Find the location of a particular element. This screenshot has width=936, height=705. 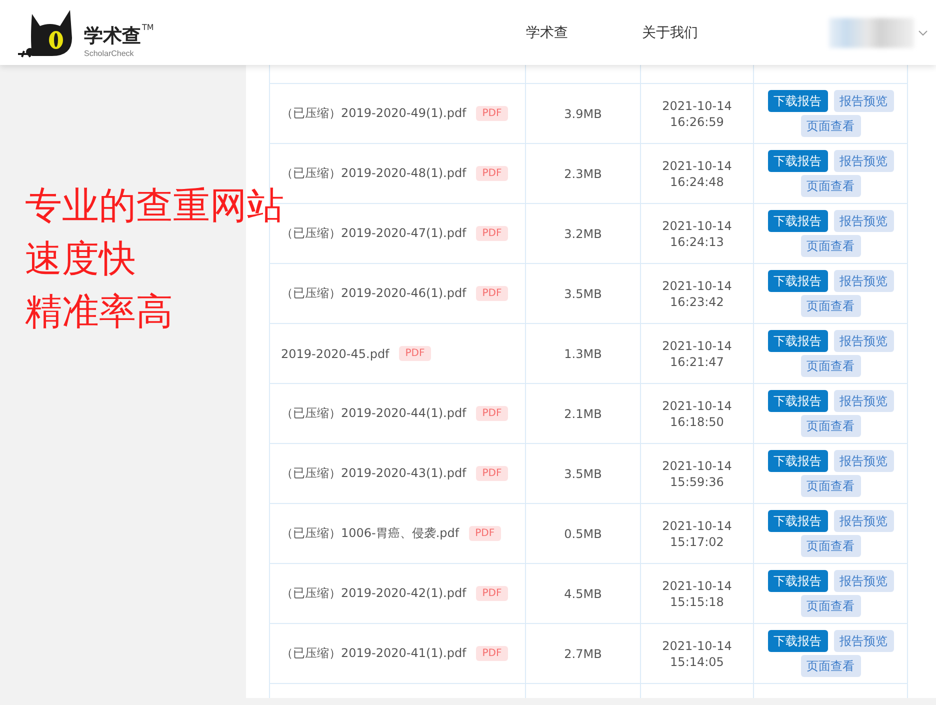

file-name: （已压缩）2019-2020-44(1).pdf is located at coordinates (373, 413).